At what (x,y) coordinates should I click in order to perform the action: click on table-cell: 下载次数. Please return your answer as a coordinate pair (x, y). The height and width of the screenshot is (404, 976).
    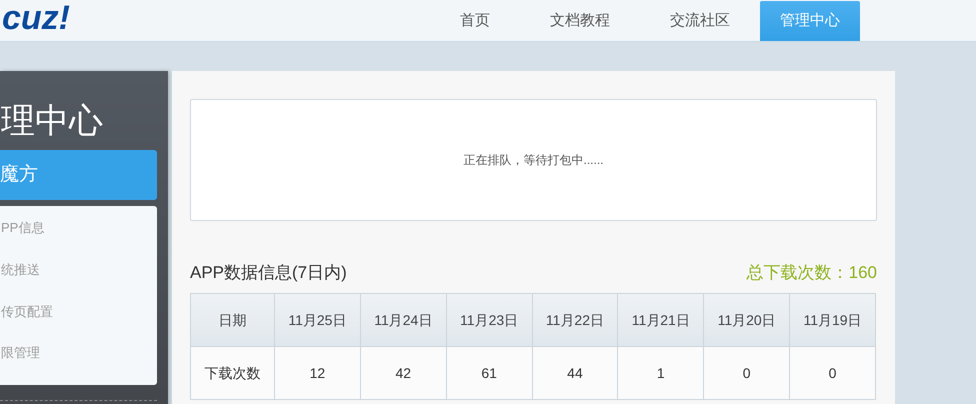
    Looking at the image, I should click on (232, 373).